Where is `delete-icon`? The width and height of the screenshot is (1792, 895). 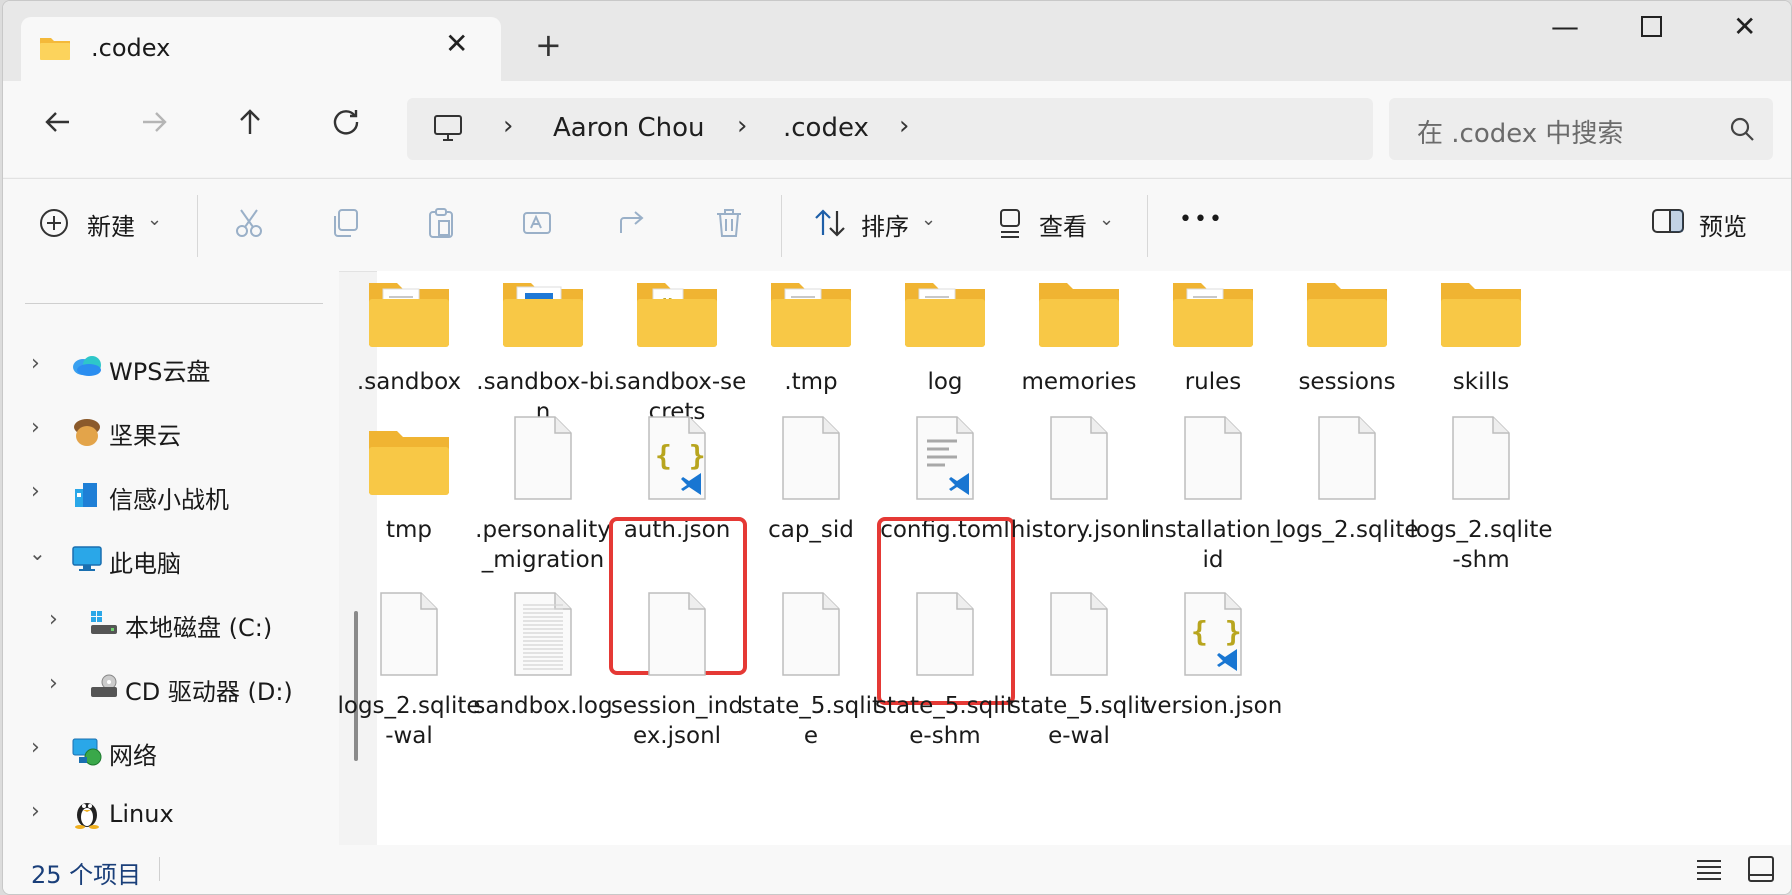
delete-icon is located at coordinates (729, 225).